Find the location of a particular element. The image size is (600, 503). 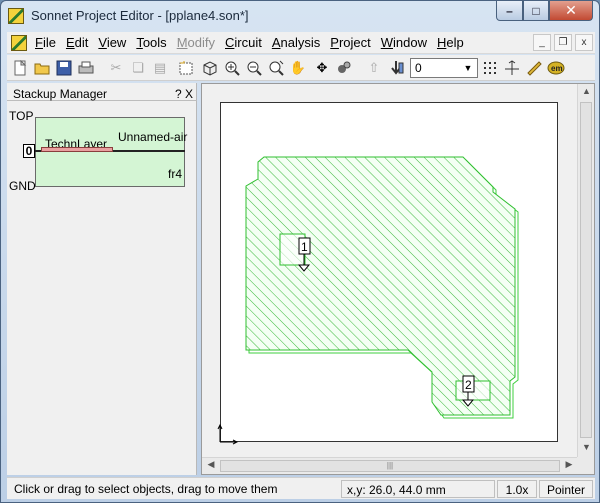

menu-help: Help is located at coordinates (450, 42).